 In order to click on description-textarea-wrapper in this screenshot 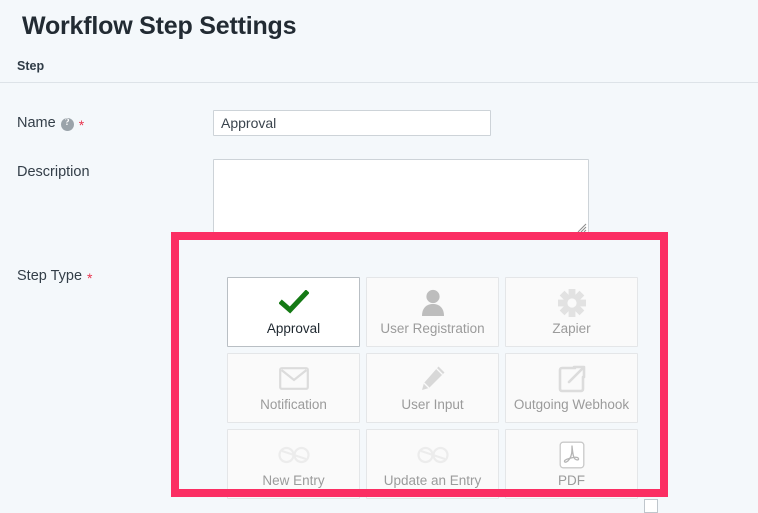, I will do `click(401, 197)`.